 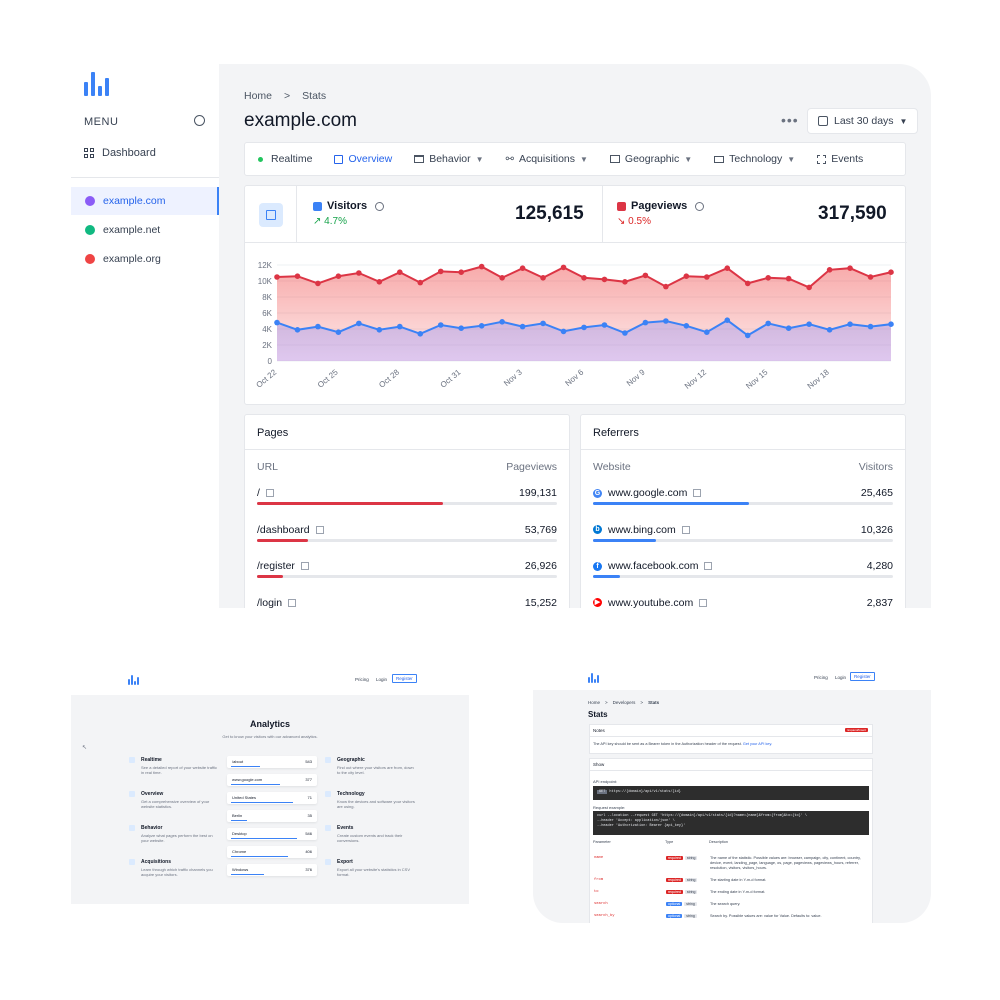 I want to click on tab-events: Events, so click(x=838, y=159).